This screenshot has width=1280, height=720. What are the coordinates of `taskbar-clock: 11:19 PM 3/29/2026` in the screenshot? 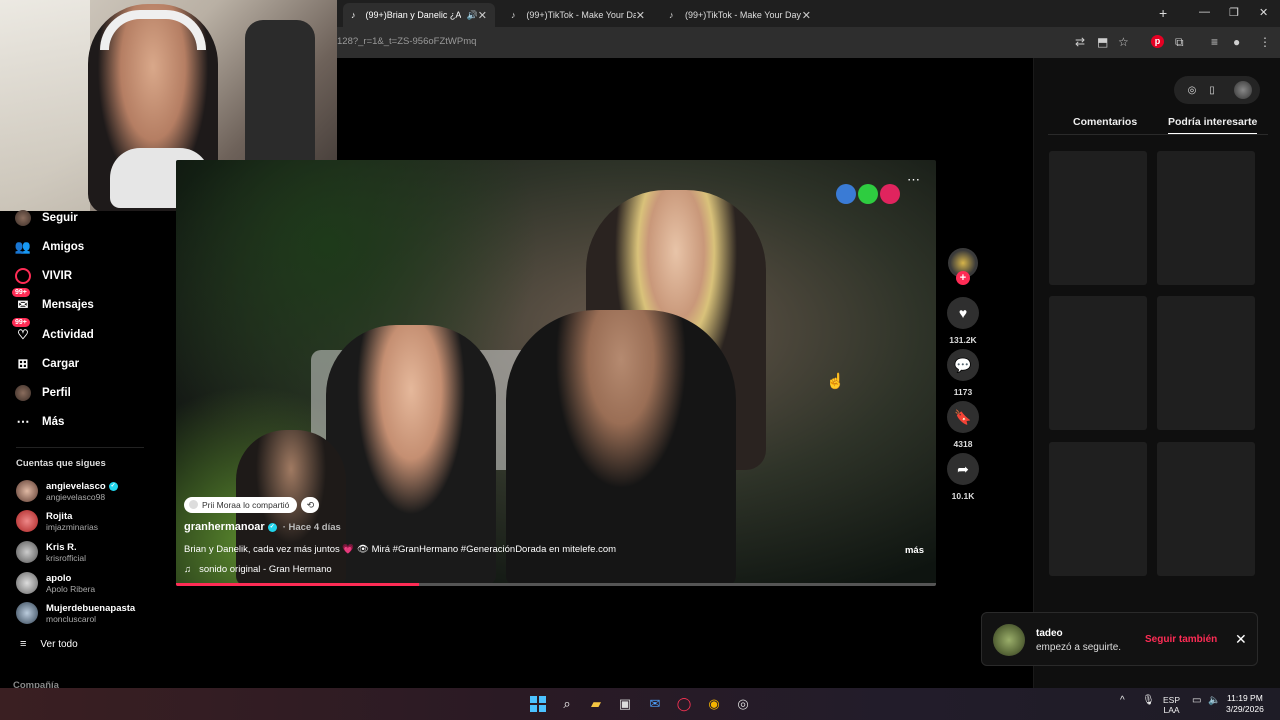 It's located at (1245, 704).